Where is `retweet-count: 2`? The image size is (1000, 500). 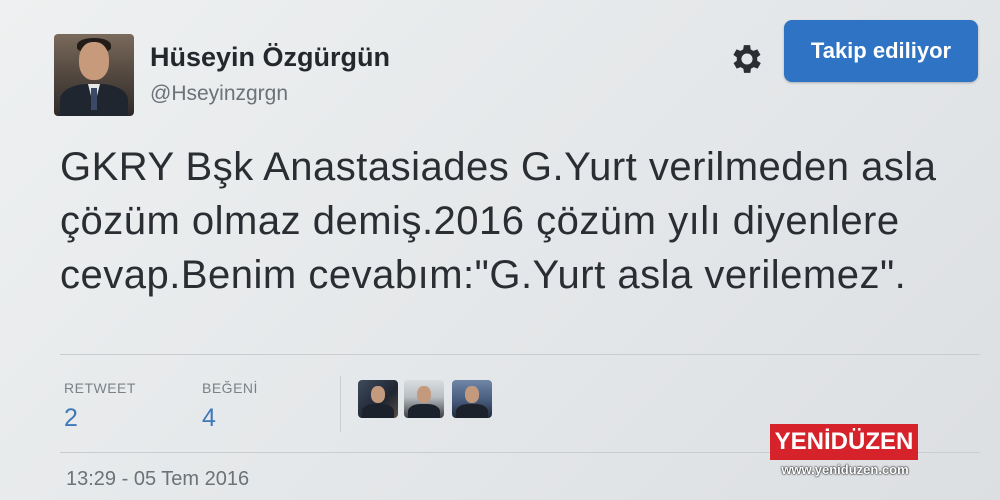
retweet-count: 2 is located at coordinates (71, 418).